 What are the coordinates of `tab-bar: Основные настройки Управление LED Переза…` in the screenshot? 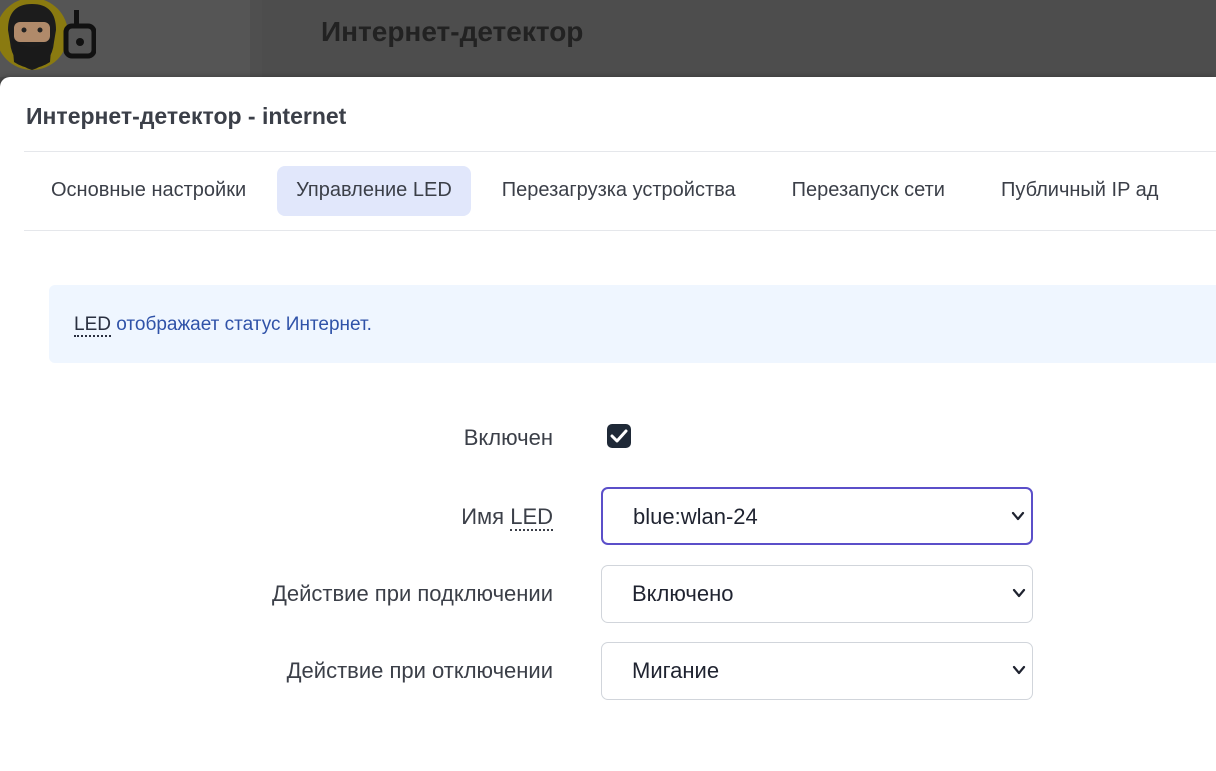 It's located at (620, 191).